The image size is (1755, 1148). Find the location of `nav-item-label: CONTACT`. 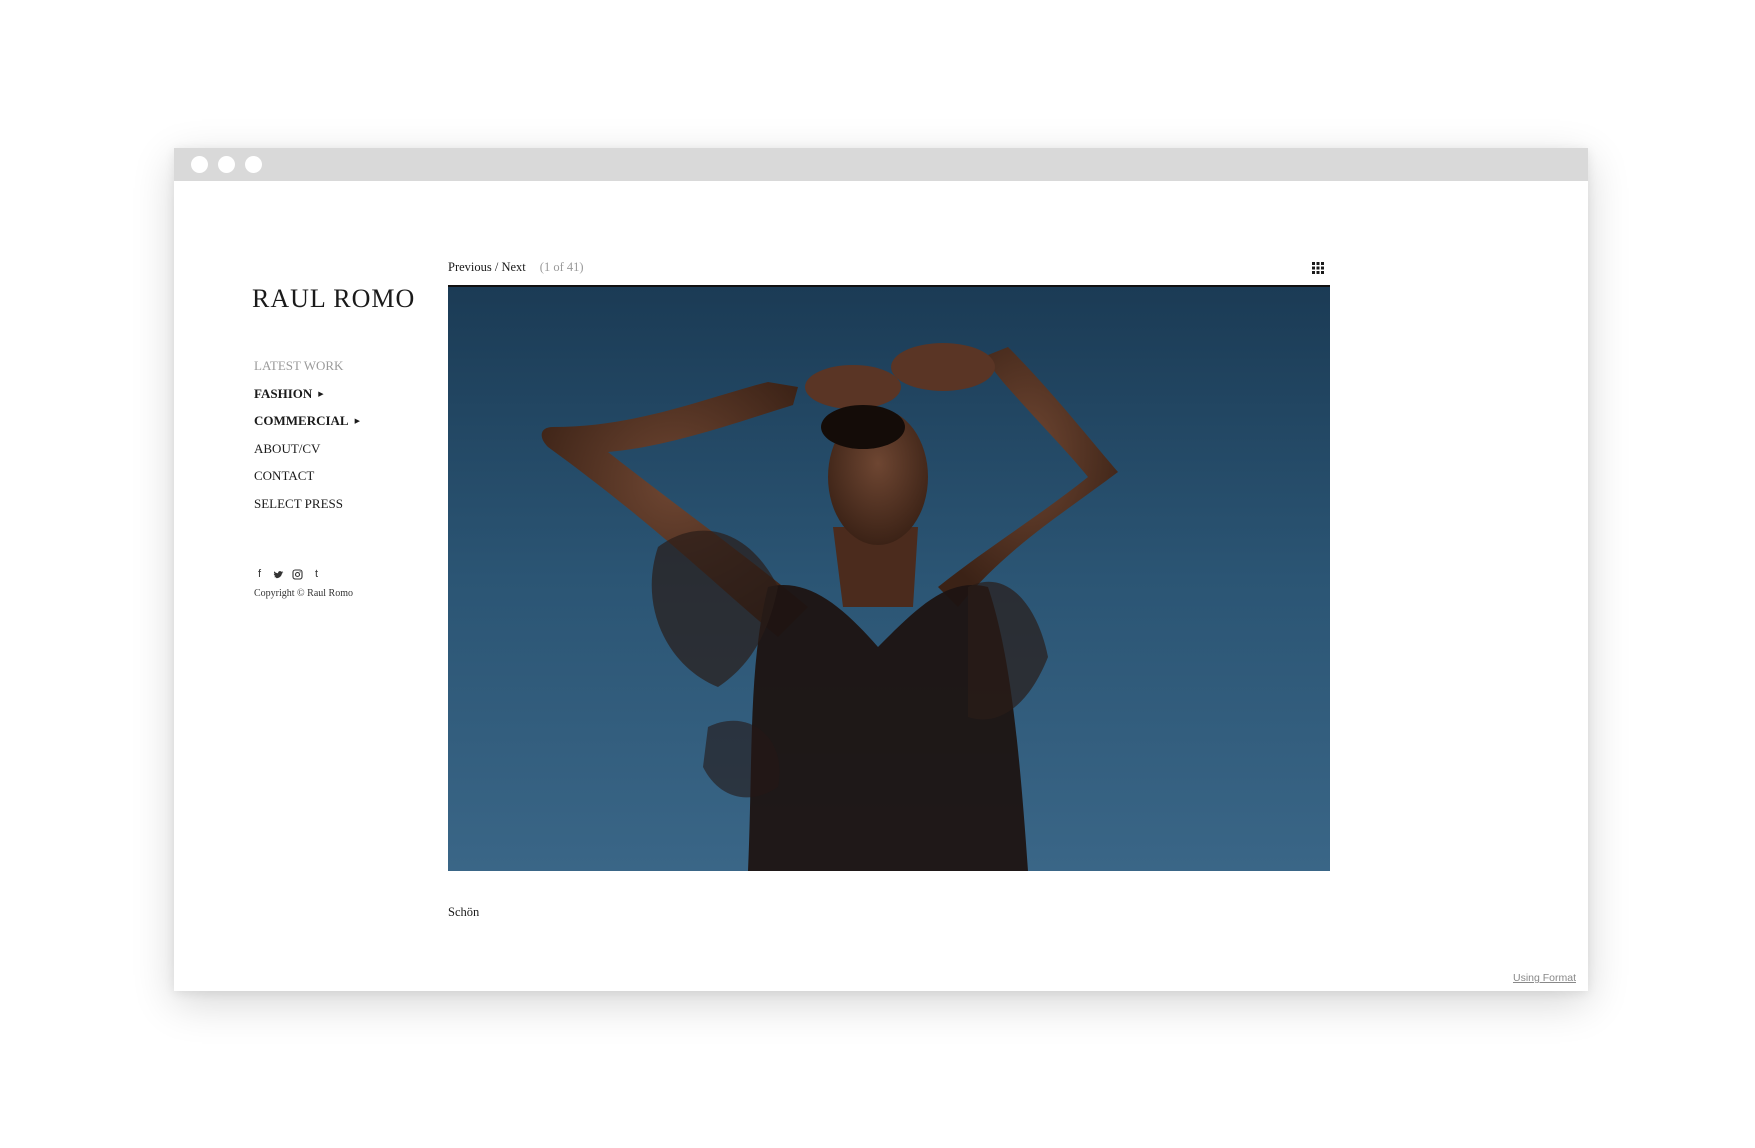

nav-item-label: CONTACT is located at coordinates (284, 475).